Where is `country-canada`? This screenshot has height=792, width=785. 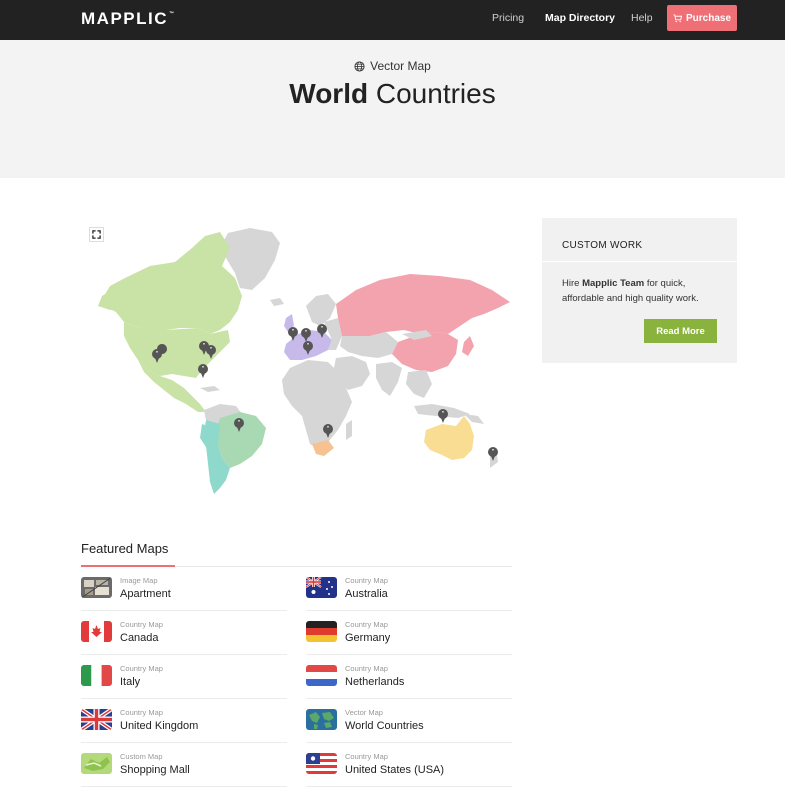 country-canada is located at coordinates (173, 283).